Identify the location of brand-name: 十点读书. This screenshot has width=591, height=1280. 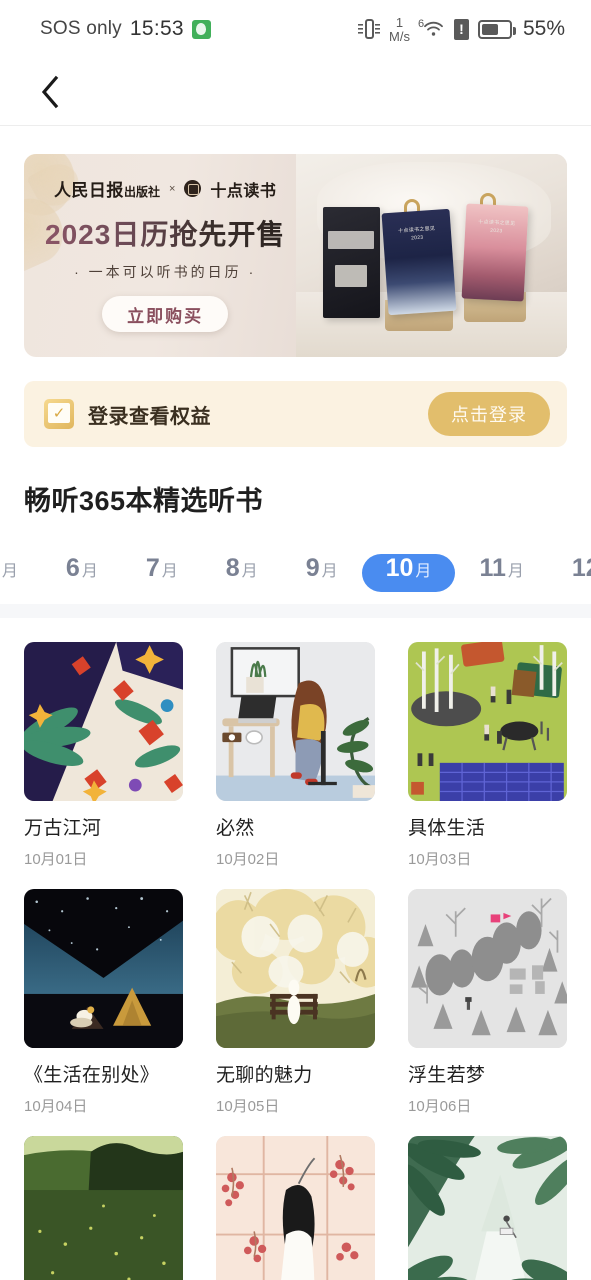
(243, 191).